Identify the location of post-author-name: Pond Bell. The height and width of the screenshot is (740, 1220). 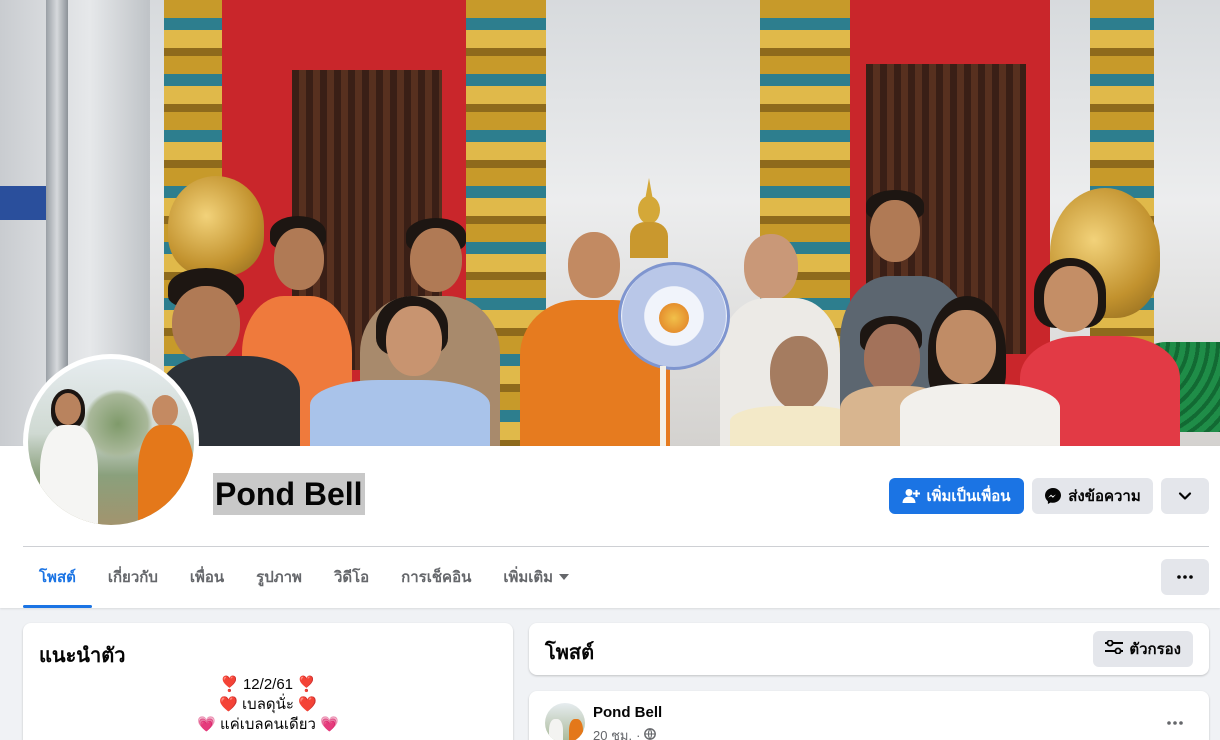
(627, 712).